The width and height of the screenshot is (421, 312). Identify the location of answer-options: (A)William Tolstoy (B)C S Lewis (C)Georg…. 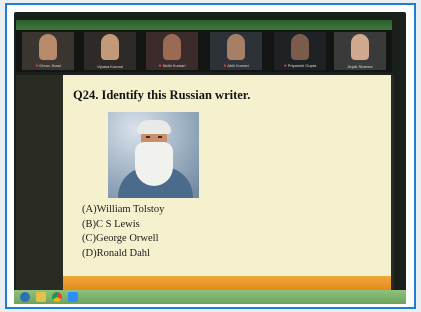
(123, 232).